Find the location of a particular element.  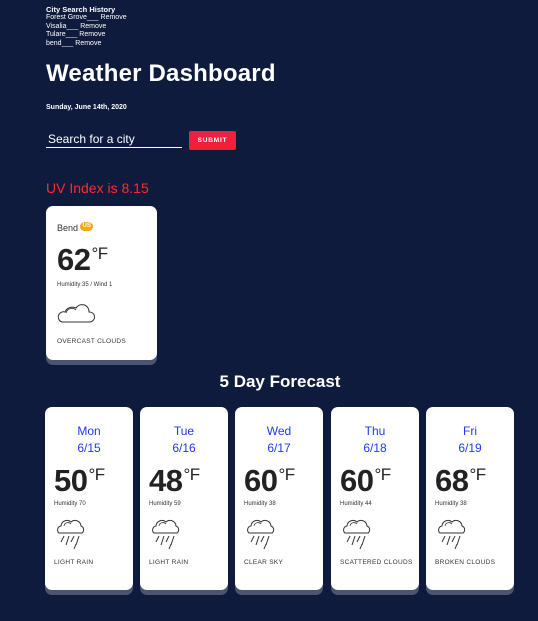

history-item: Visalia___ Remove is located at coordinates (86, 27).